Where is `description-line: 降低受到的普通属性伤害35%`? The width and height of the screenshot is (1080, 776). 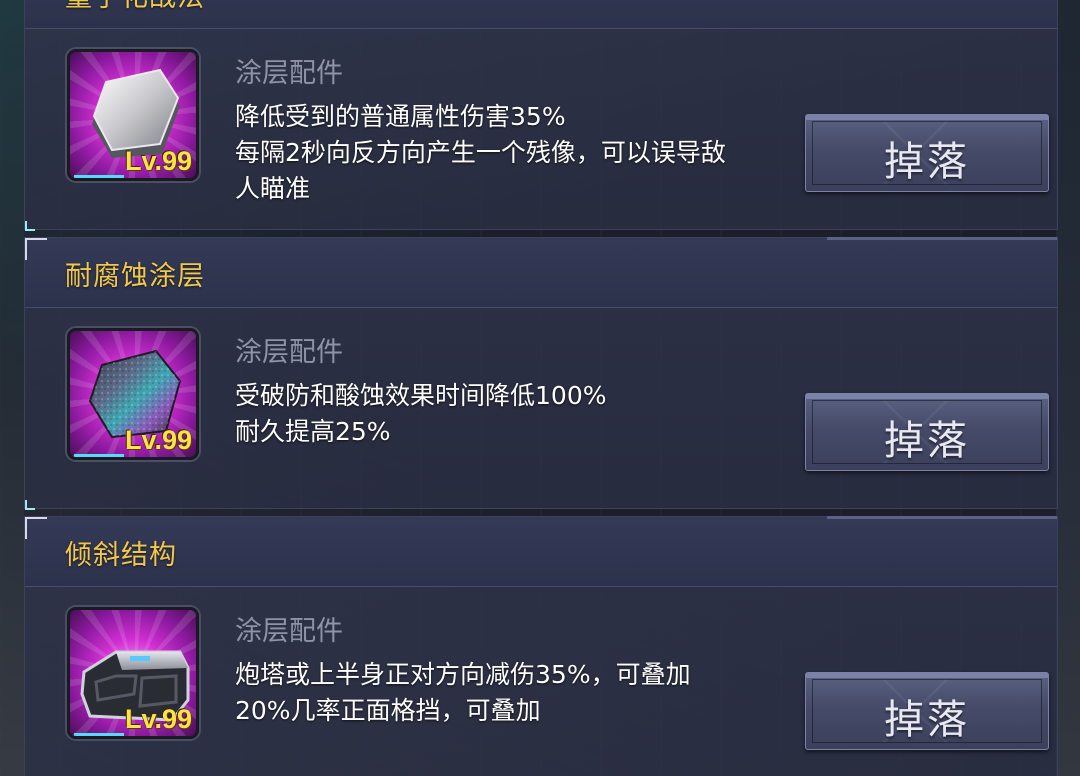
description-line: 降低受到的普通属性伤害35% is located at coordinates (400, 116).